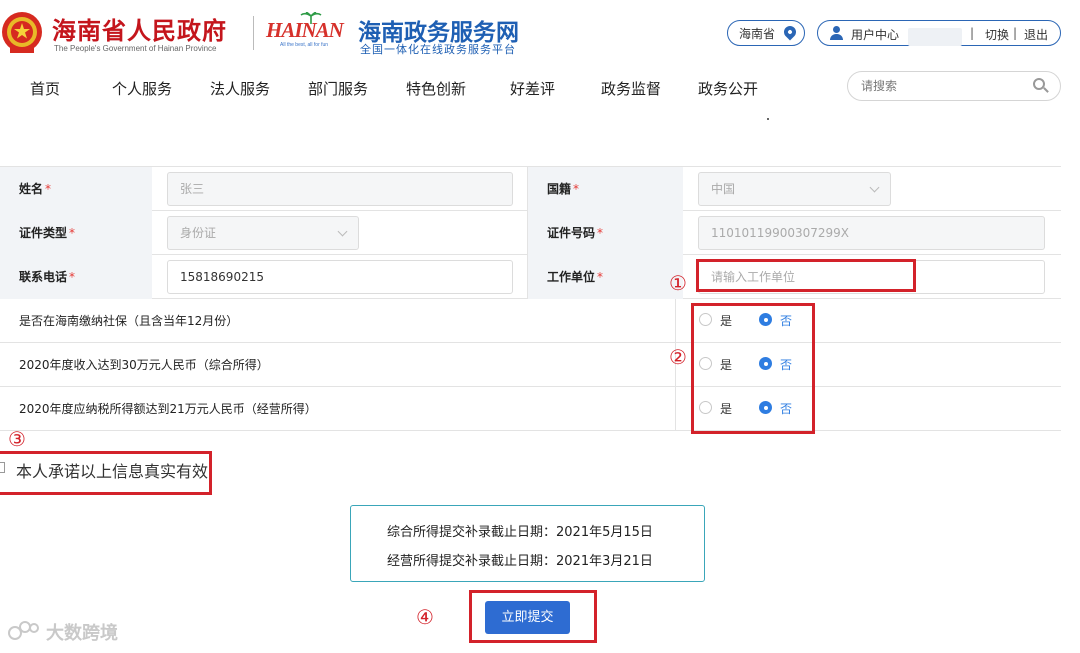 Image resolution: width=1080 pixels, height=653 pixels. What do you see at coordinates (304, 45) in the screenshot?
I see `hainan-logo-tagline: All the best, all for fun` at bounding box center [304, 45].